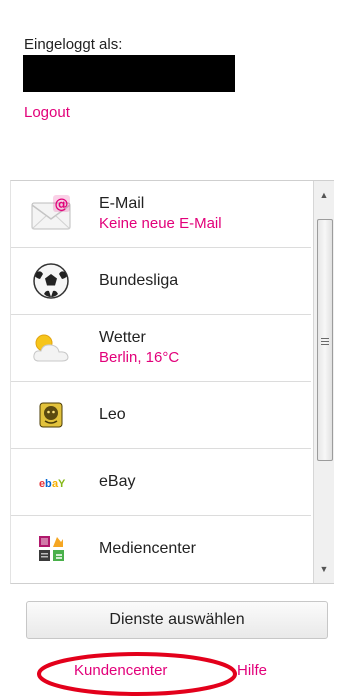 The image size is (337, 700). I want to click on service-item-weather: Wetter Berlin, 16°C, so click(161, 348).